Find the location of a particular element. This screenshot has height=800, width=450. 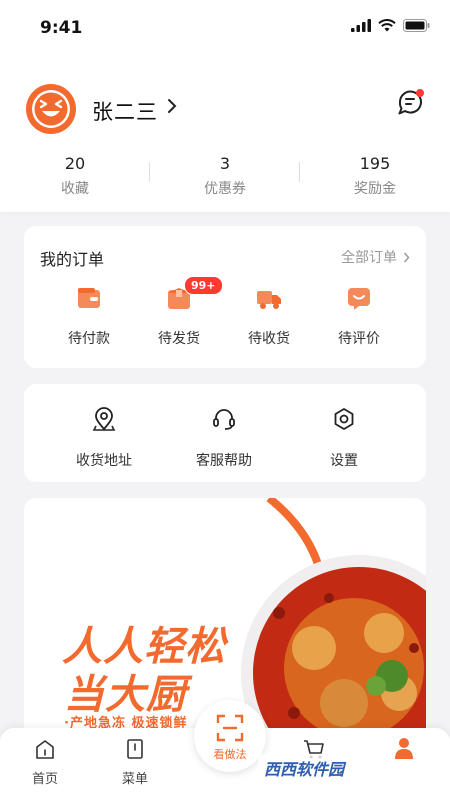

avatar is located at coordinates (51, 109).